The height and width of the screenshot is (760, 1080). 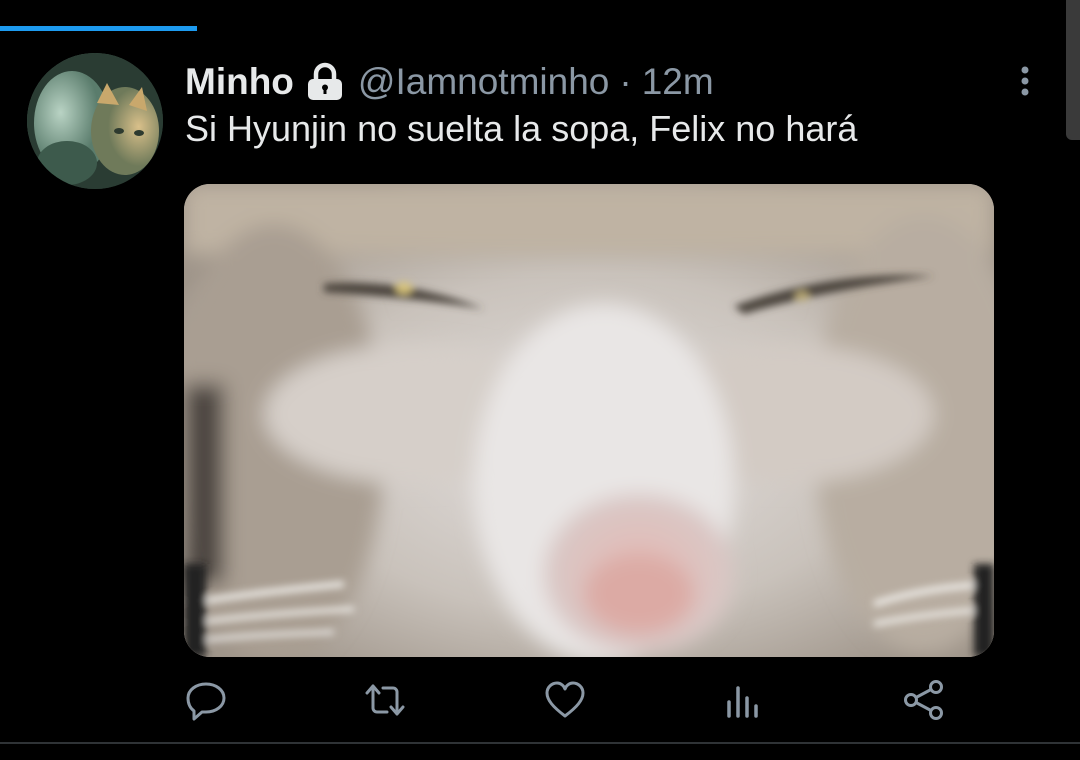 What do you see at coordinates (1073, 70) in the screenshot?
I see `scrollbar-thumb` at bounding box center [1073, 70].